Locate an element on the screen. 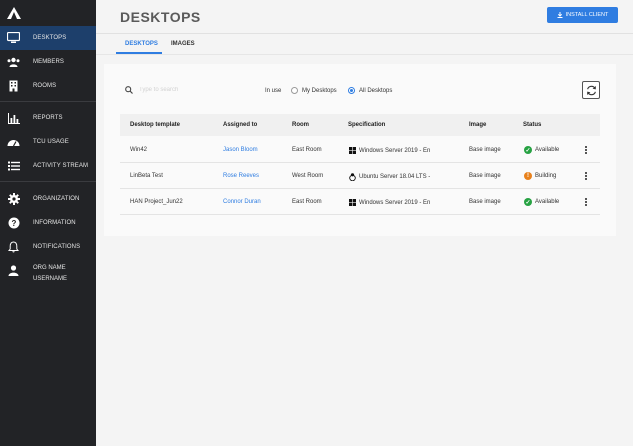  user-profile: ORG NAME USERNAME is located at coordinates (48, 275).